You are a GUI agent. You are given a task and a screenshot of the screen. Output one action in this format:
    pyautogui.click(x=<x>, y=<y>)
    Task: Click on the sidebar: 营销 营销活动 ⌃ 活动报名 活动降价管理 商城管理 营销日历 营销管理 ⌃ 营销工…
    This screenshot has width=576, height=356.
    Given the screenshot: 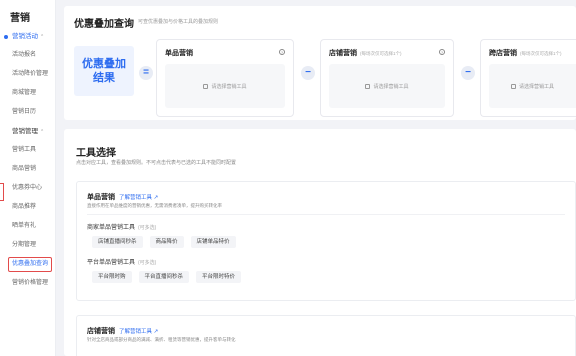 What is the action you would take?
    pyautogui.click(x=28, y=178)
    